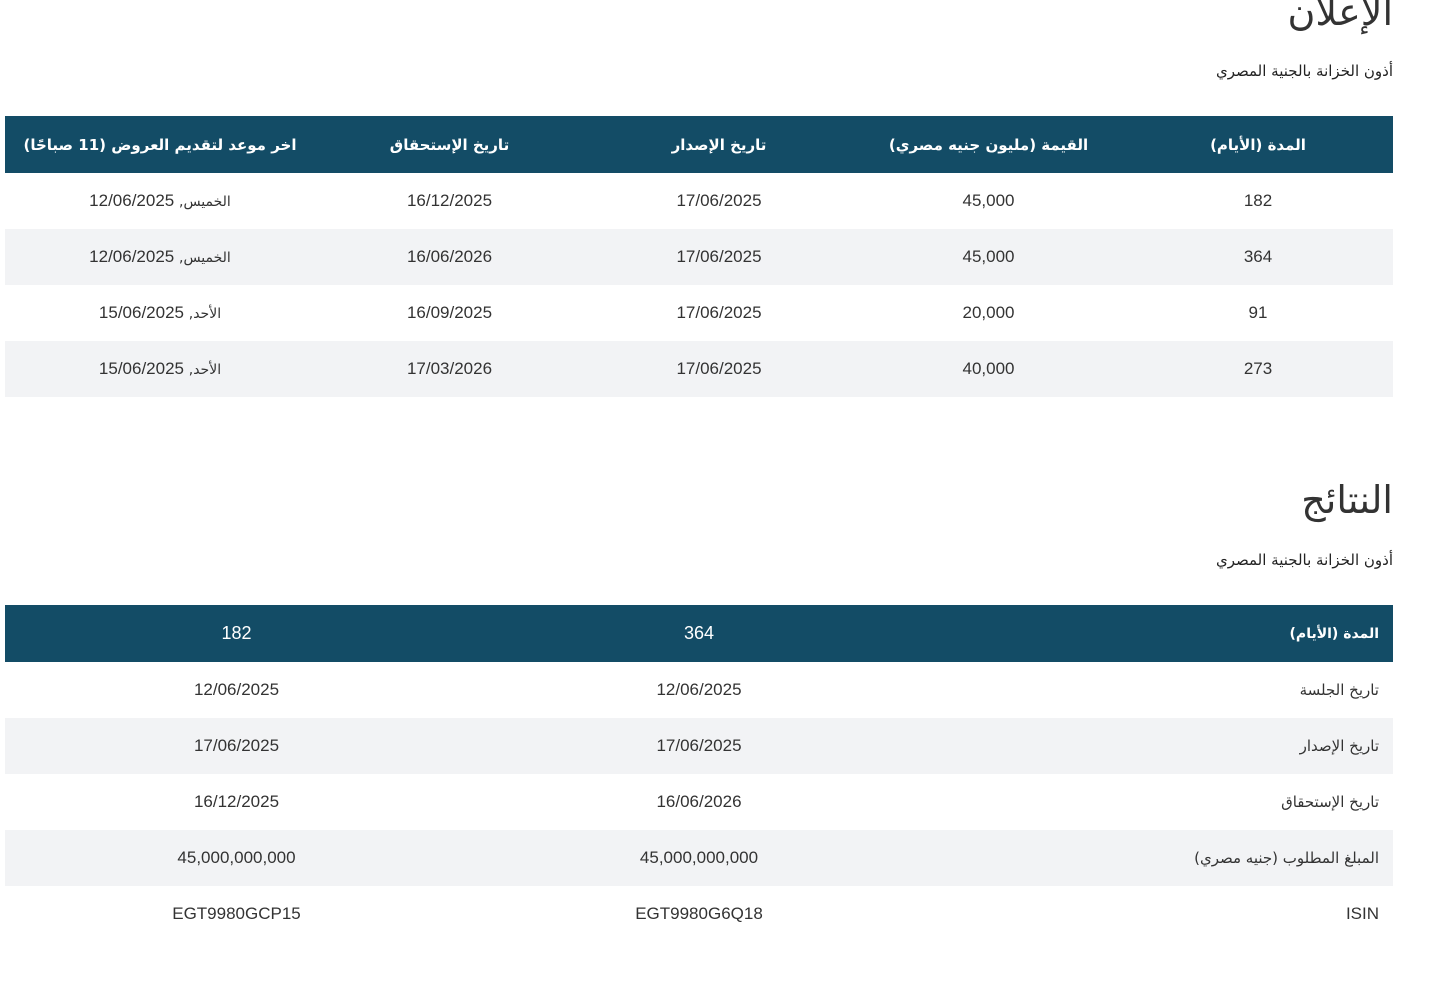  I want to click on results-header-tenor-364: 364, so click(699, 633).